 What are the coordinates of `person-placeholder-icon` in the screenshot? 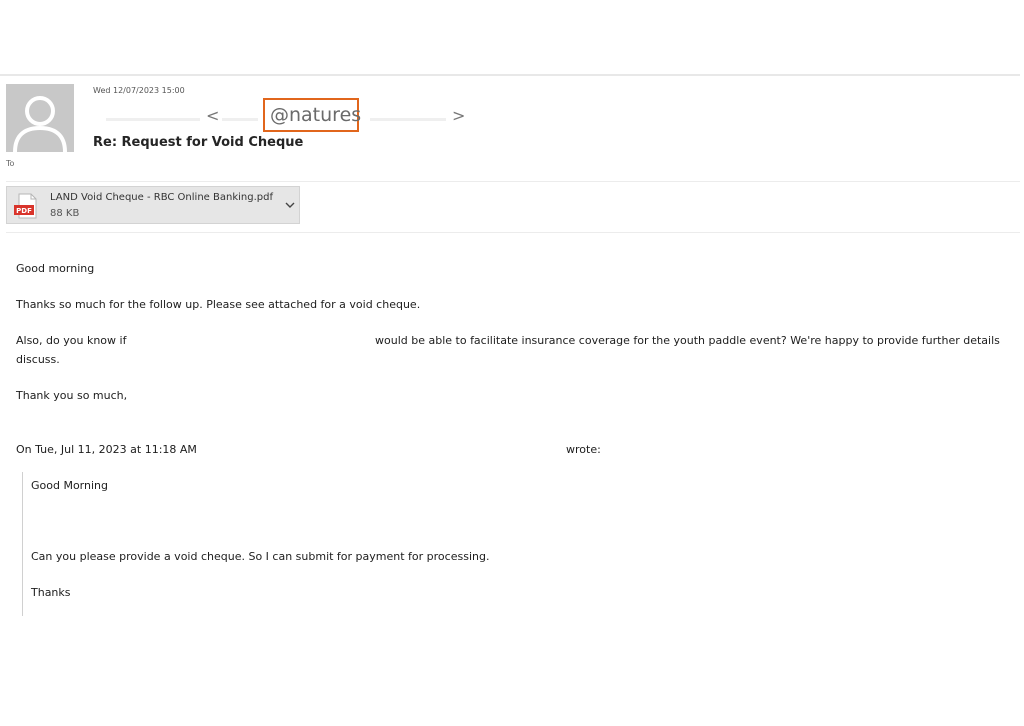 It's located at (40, 118).